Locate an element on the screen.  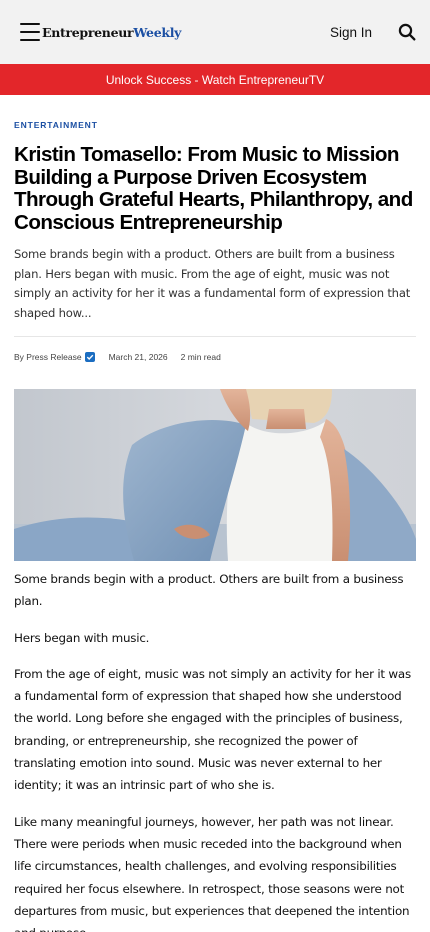
verified-check-icon is located at coordinates (89, 357).